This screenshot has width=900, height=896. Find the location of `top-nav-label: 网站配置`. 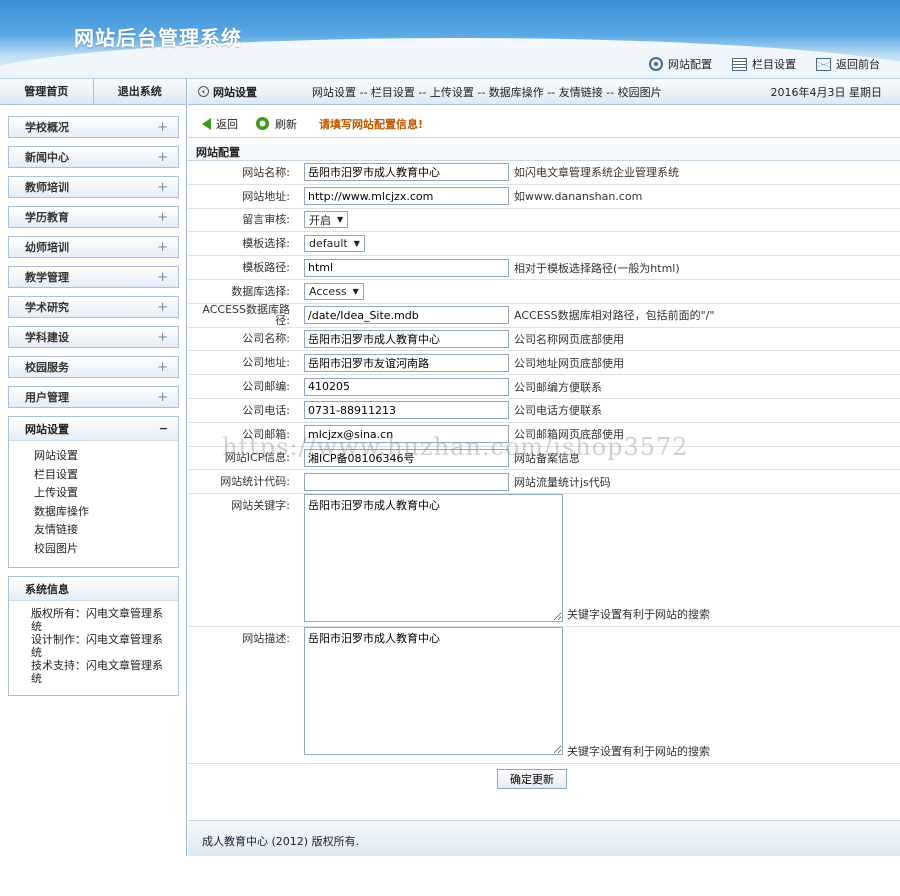

top-nav-label: 网站配置 is located at coordinates (690, 64).